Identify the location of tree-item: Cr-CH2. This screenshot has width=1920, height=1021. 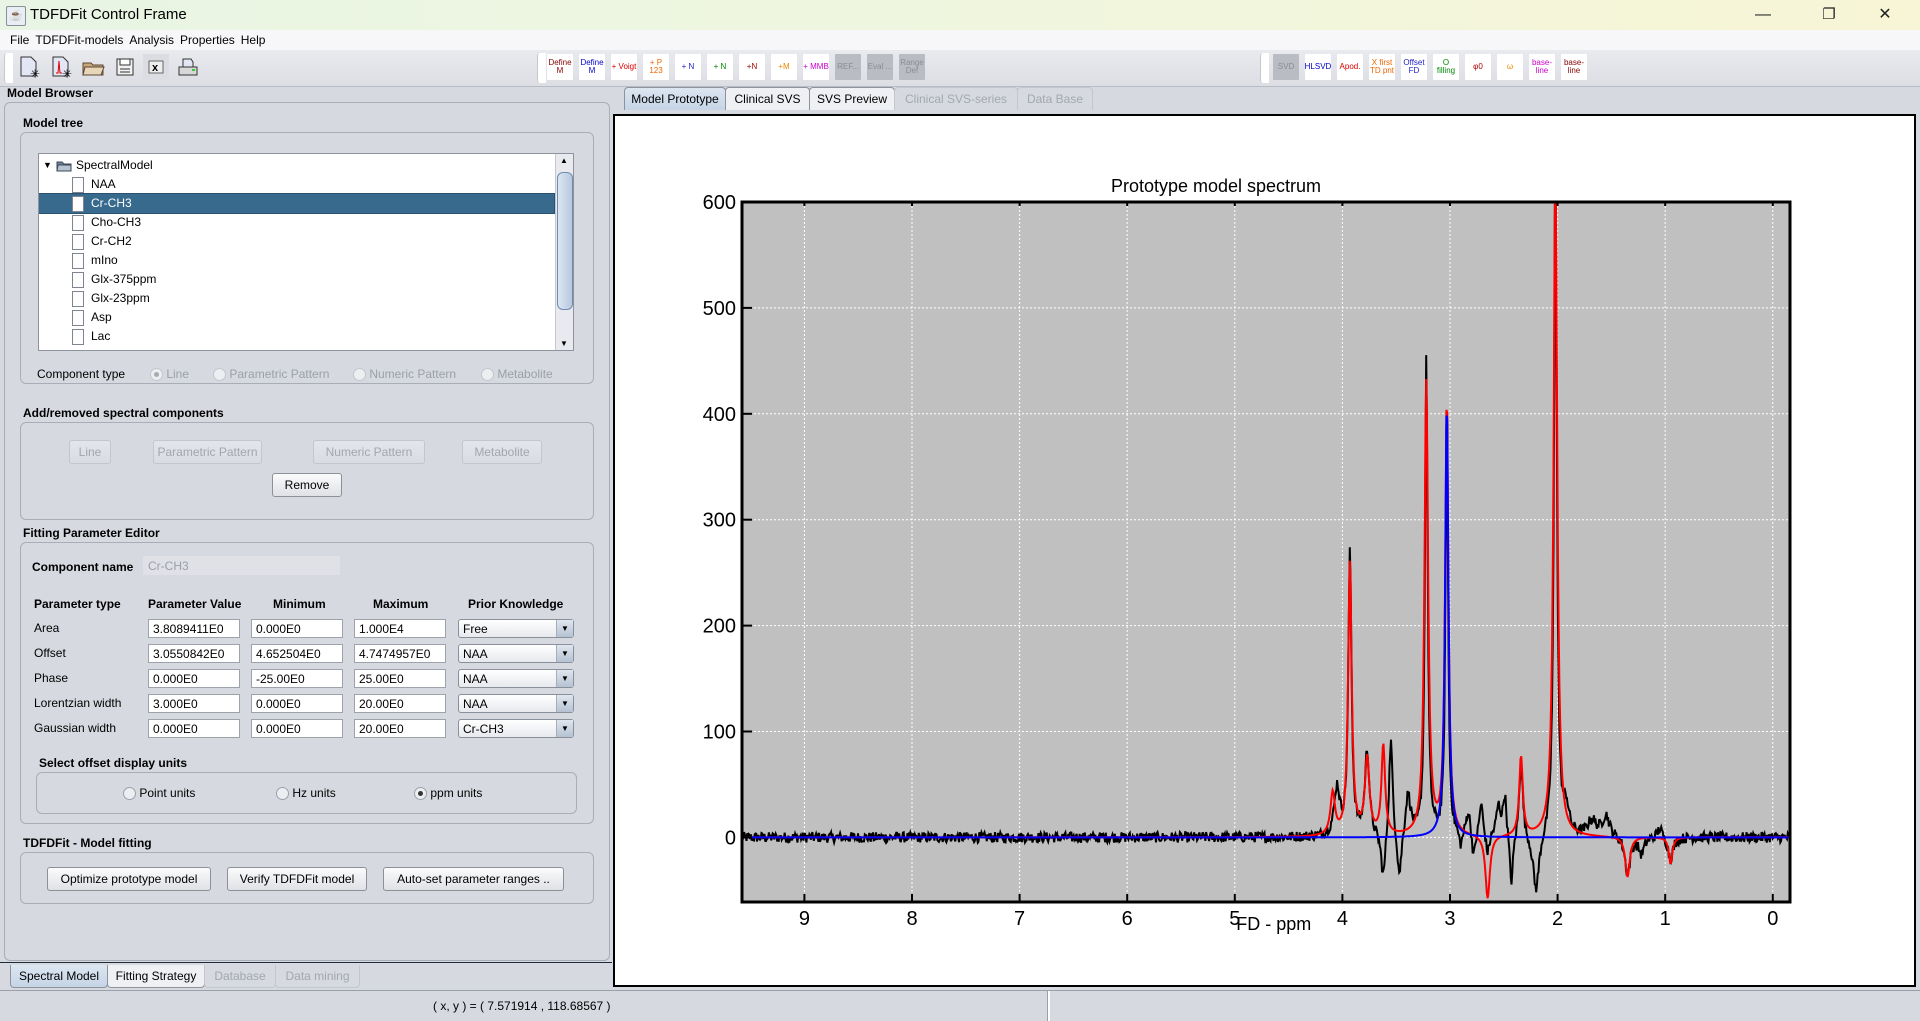
(296, 241).